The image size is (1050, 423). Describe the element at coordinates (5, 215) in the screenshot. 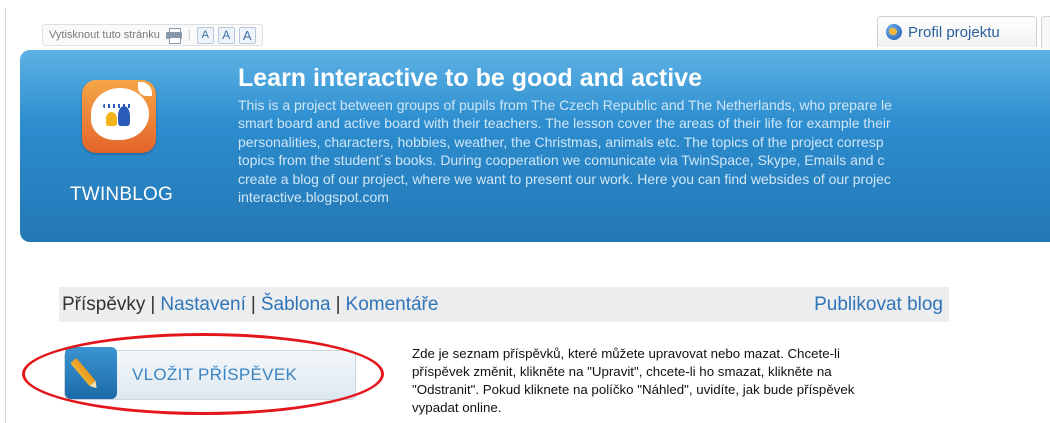

I see `page-border` at that location.